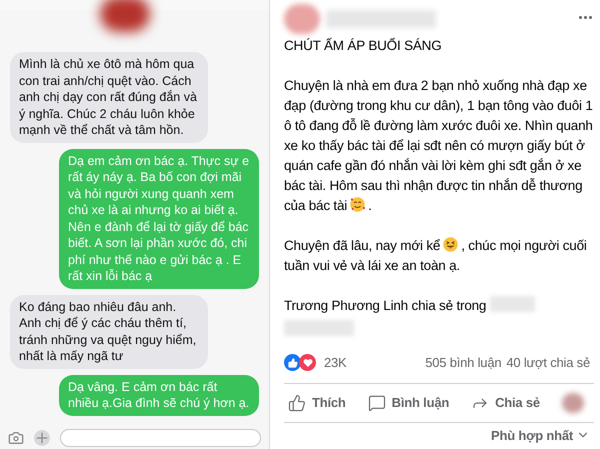  What do you see at coordinates (16, 438) in the screenshot?
I see `camera-icon` at bounding box center [16, 438].